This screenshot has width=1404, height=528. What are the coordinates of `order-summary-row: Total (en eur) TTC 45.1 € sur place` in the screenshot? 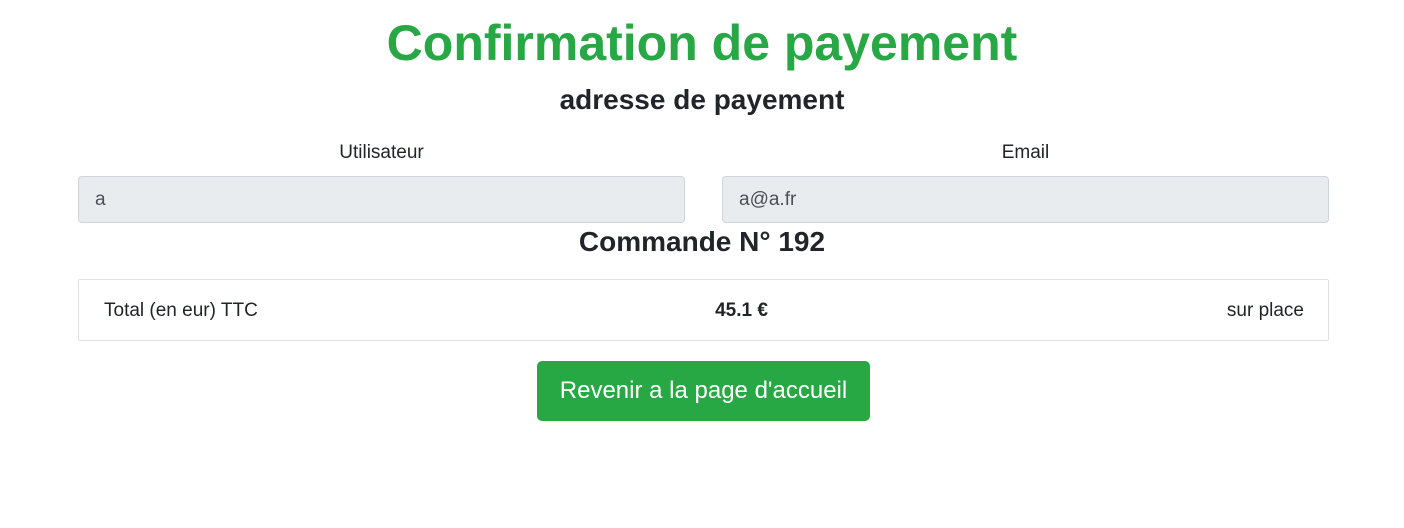 It's located at (703, 310).